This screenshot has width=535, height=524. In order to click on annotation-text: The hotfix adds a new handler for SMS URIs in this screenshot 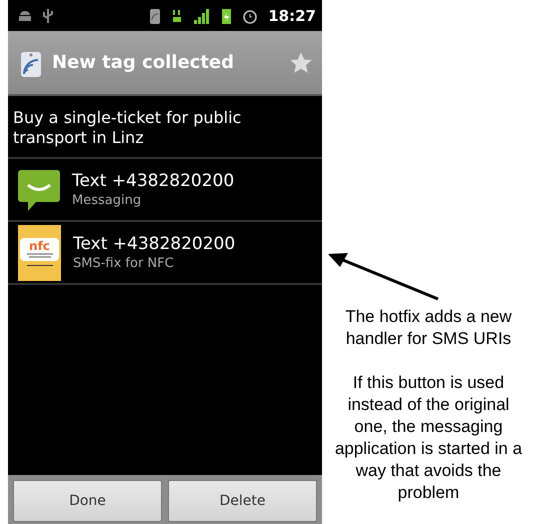, I will do `click(428, 328)`.